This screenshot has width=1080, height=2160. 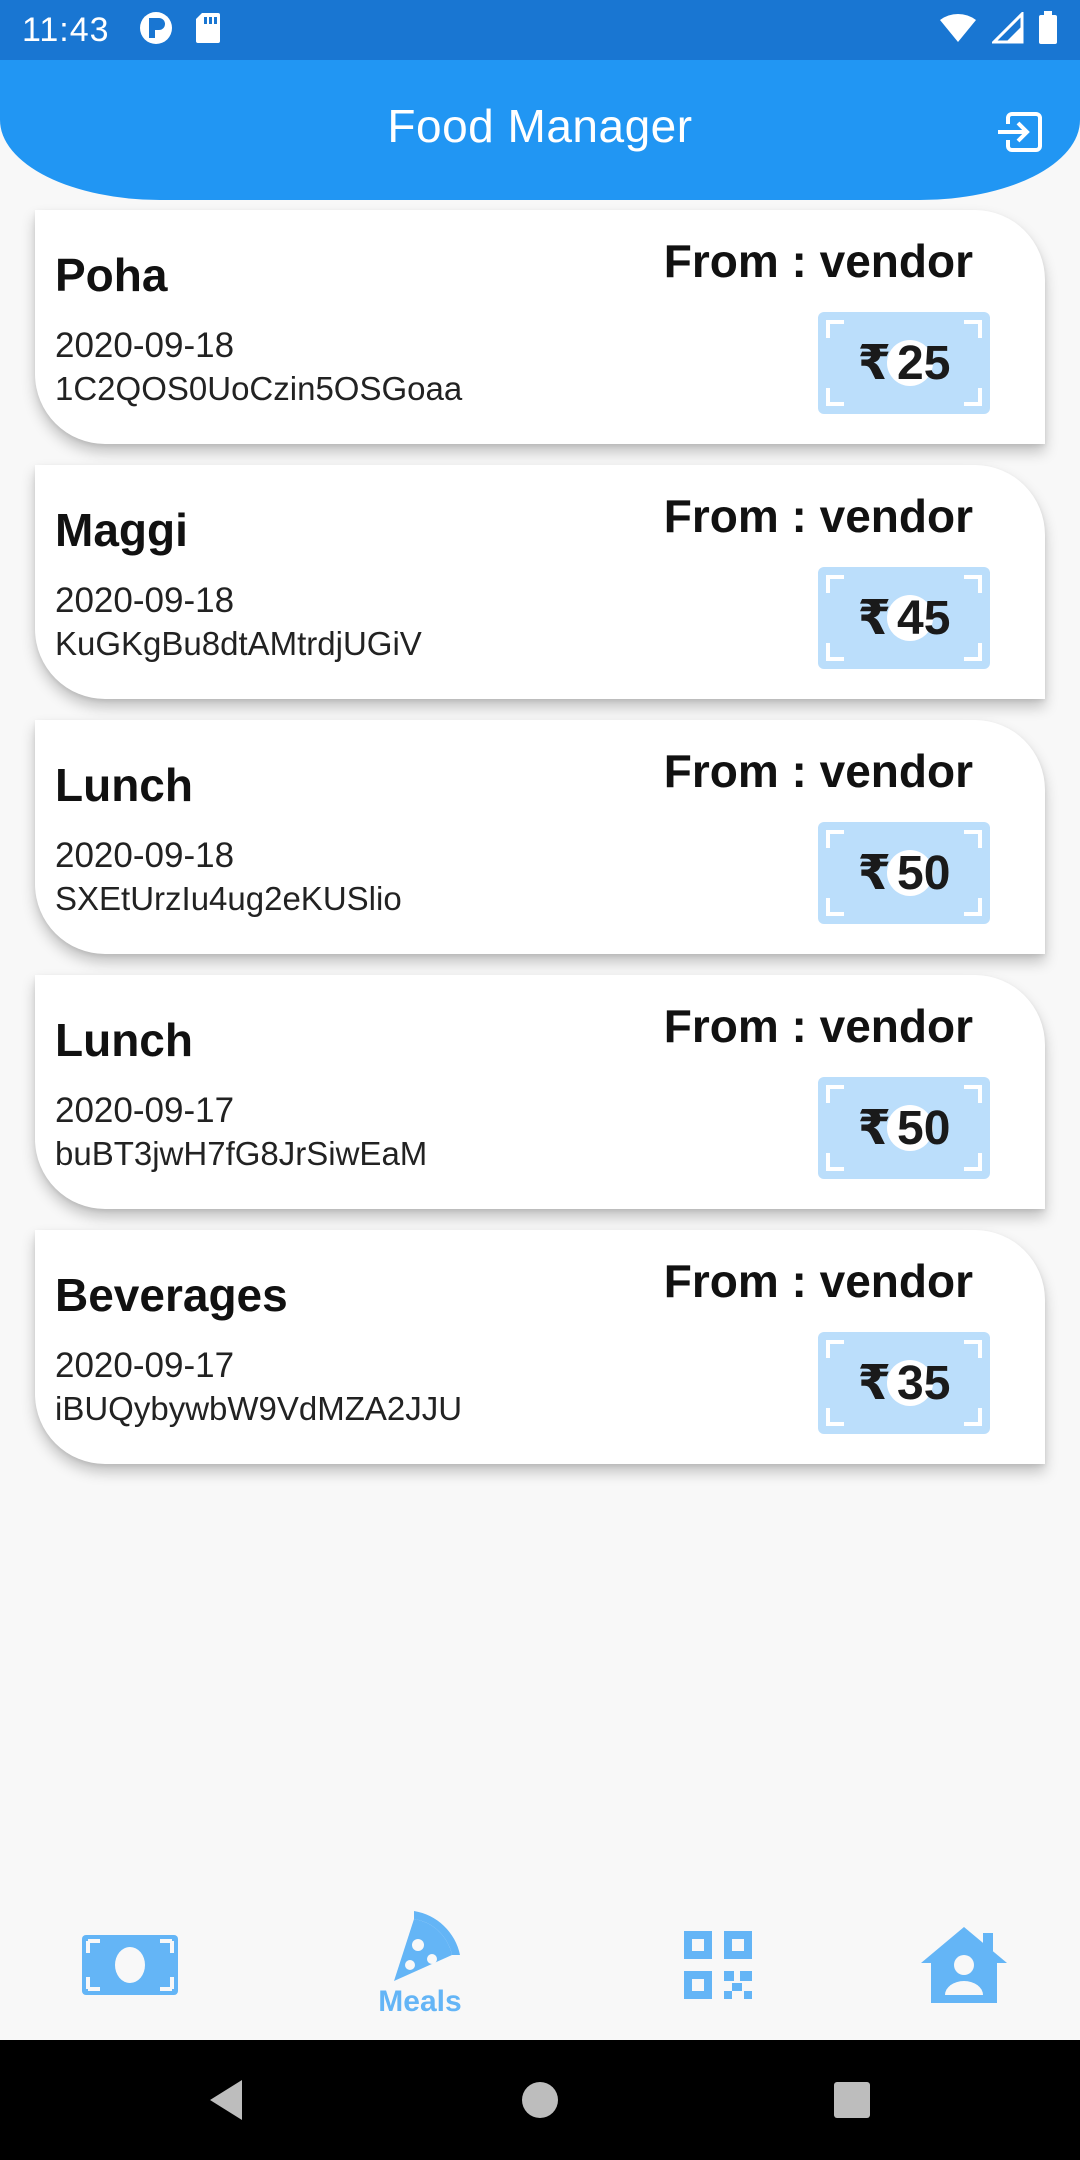 I want to click on meal-id: 1C2QOS0UoCzin5OSGoaa, so click(x=259, y=388).